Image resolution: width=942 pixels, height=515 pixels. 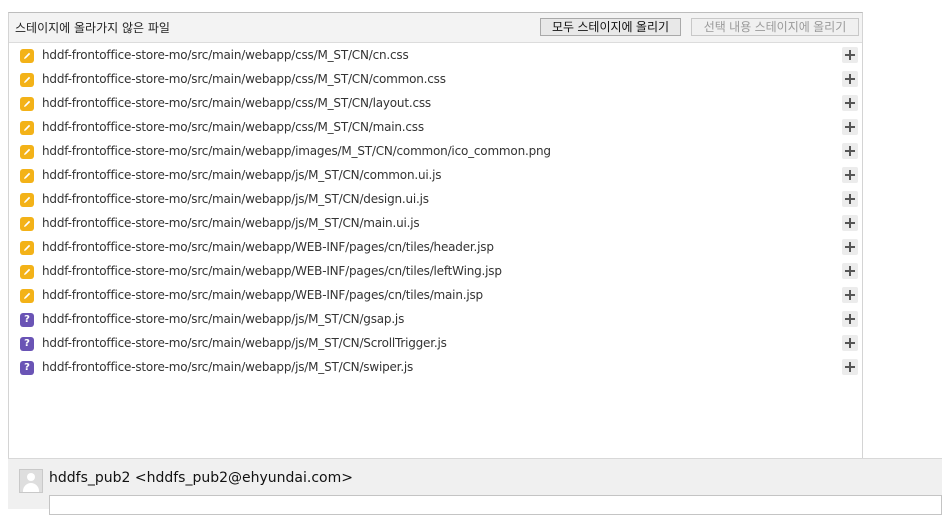 What do you see at coordinates (775, 27) in the screenshot?
I see `stage-selected-button: 선택 내용 스테이지에 올리기` at bounding box center [775, 27].